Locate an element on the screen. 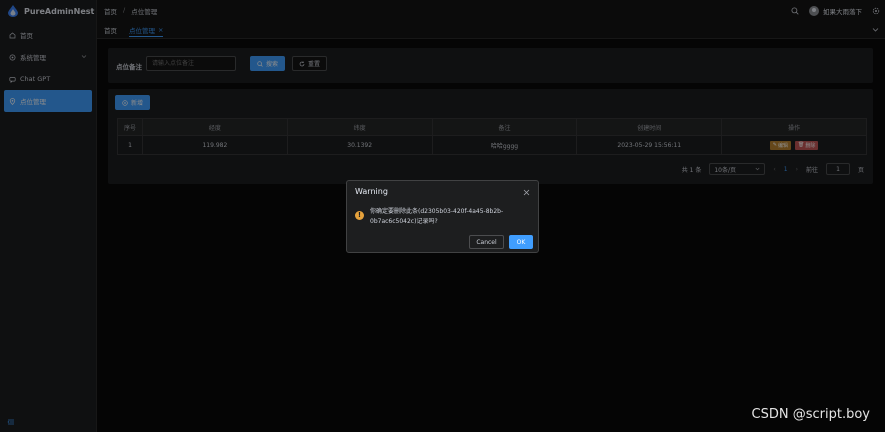 Image resolution: width=885 pixels, height=432 pixels. ok-button: OK is located at coordinates (521, 242).